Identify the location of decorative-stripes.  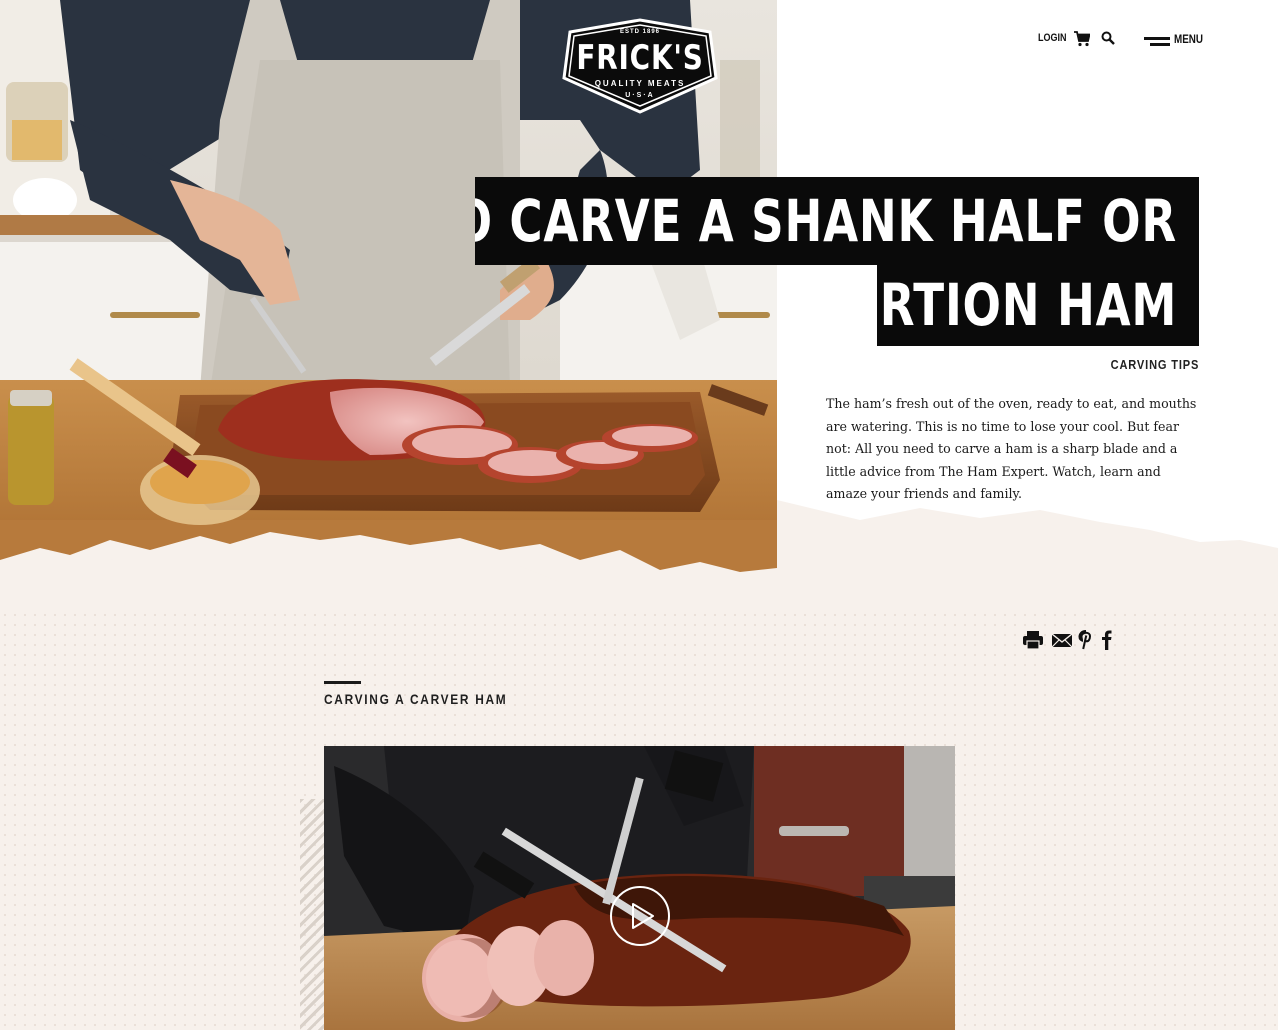
(313, 914).